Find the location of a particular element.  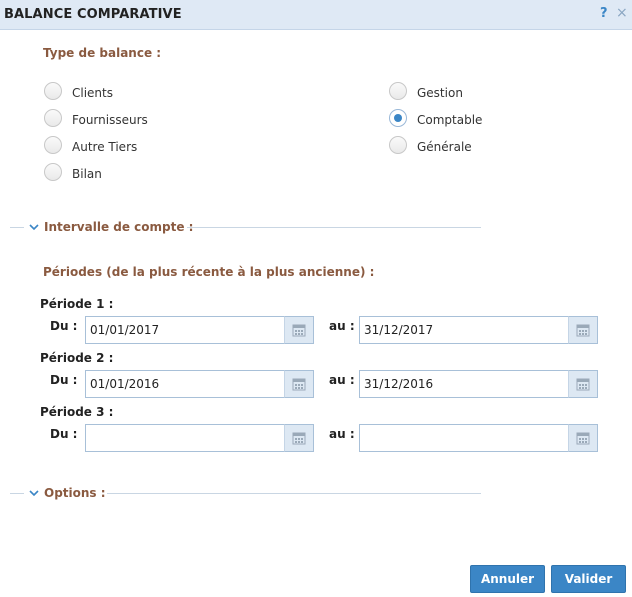

close-icon: × is located at coordinates (622, 13).